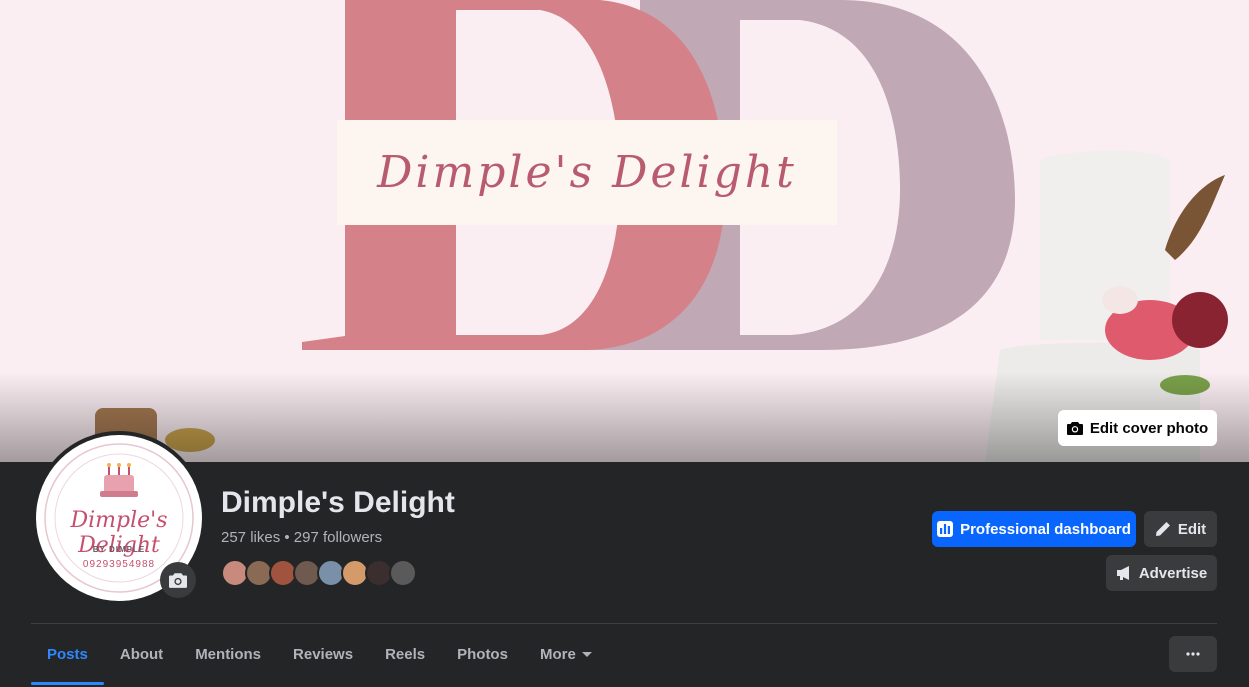 The image size is (1249, 687). I want to click on cover-banner: Dimple's Delight, so click(587, 172).